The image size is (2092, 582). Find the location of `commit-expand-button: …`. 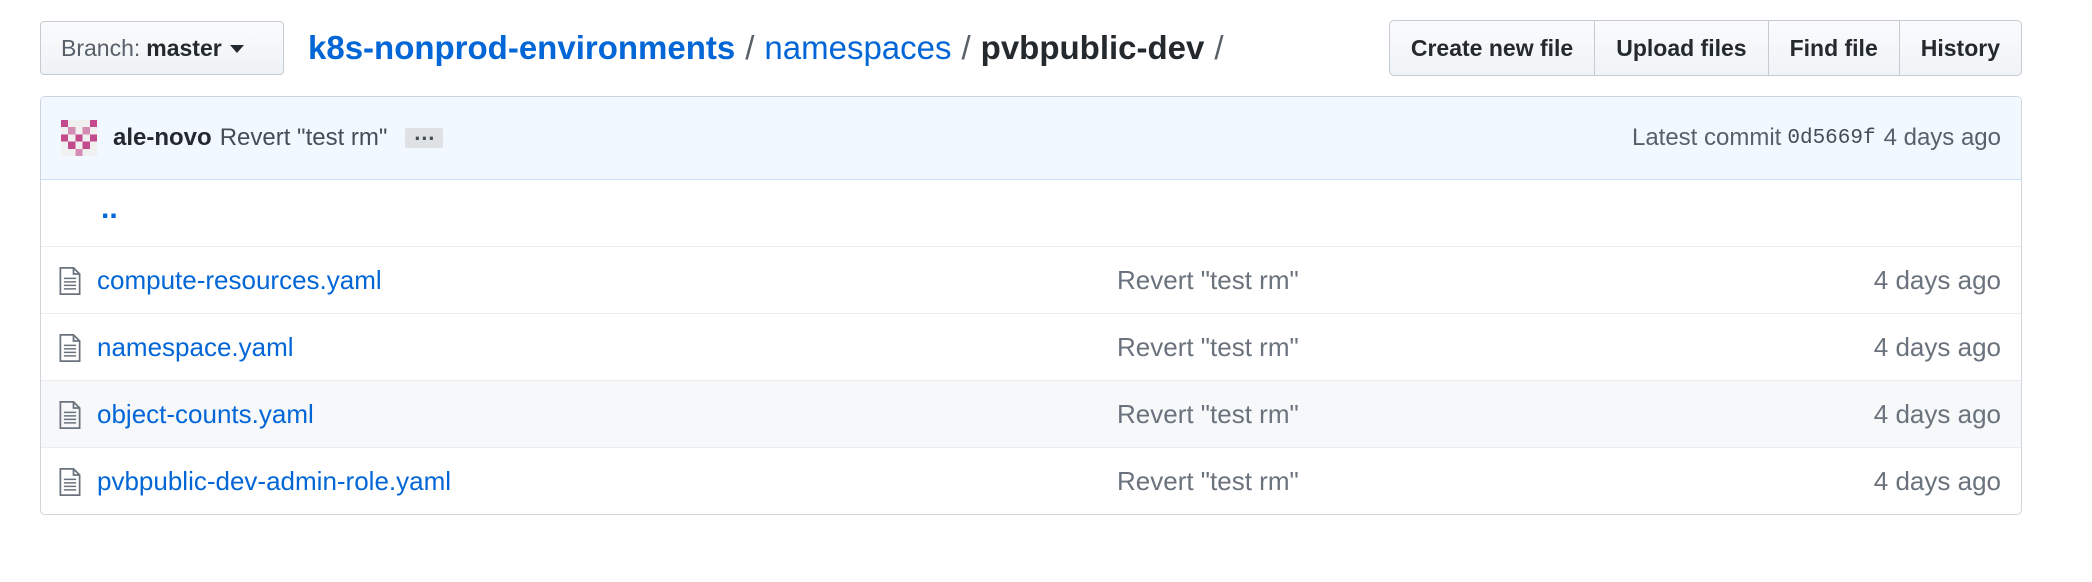

commit-expand-button: … is located at coordinates (424, 135).